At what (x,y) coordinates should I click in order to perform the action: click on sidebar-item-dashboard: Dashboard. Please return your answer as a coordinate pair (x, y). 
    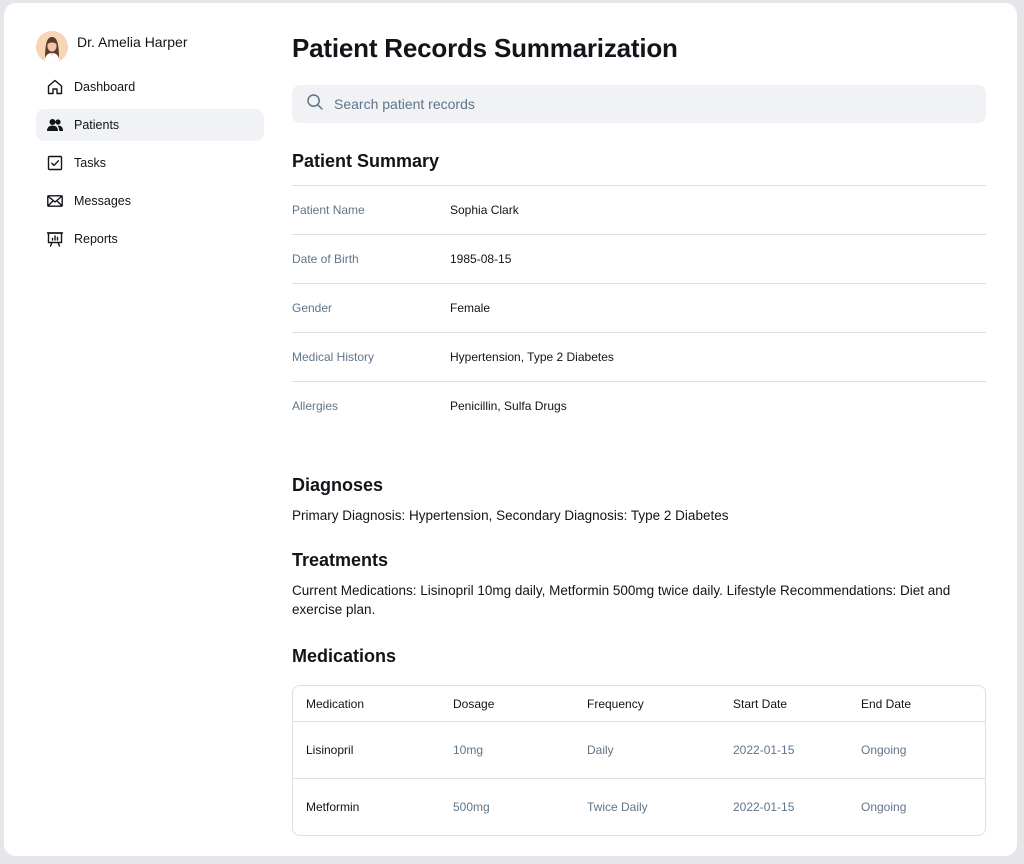
    Looking at the image, I should click on (150, 87).